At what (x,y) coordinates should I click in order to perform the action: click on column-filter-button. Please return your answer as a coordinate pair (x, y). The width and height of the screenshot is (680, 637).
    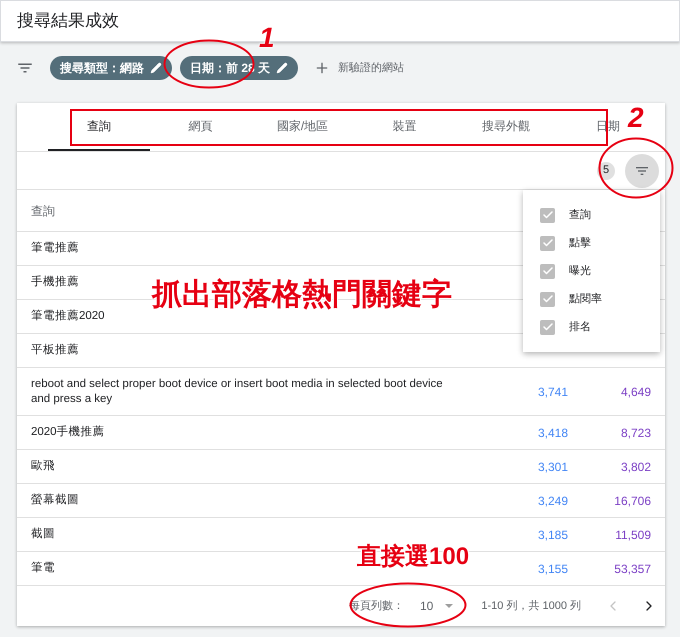
    Looking at the image, I should click on (642, 171).